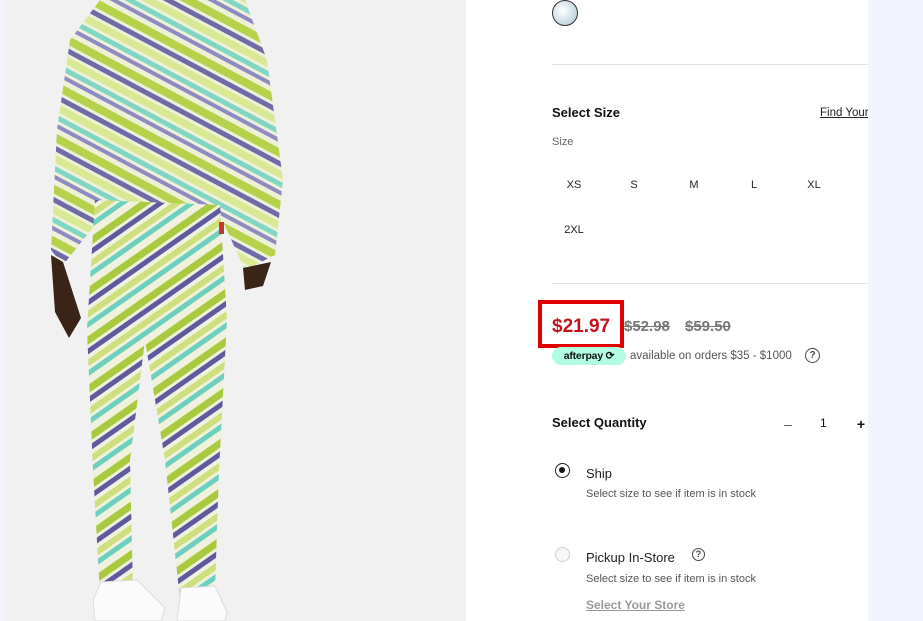 This screenshot has width=923, height=621. What do you see at coordinates (895, 310) in the screenshot?
I see `page-right-gutter` at bounding box center [895, 310].